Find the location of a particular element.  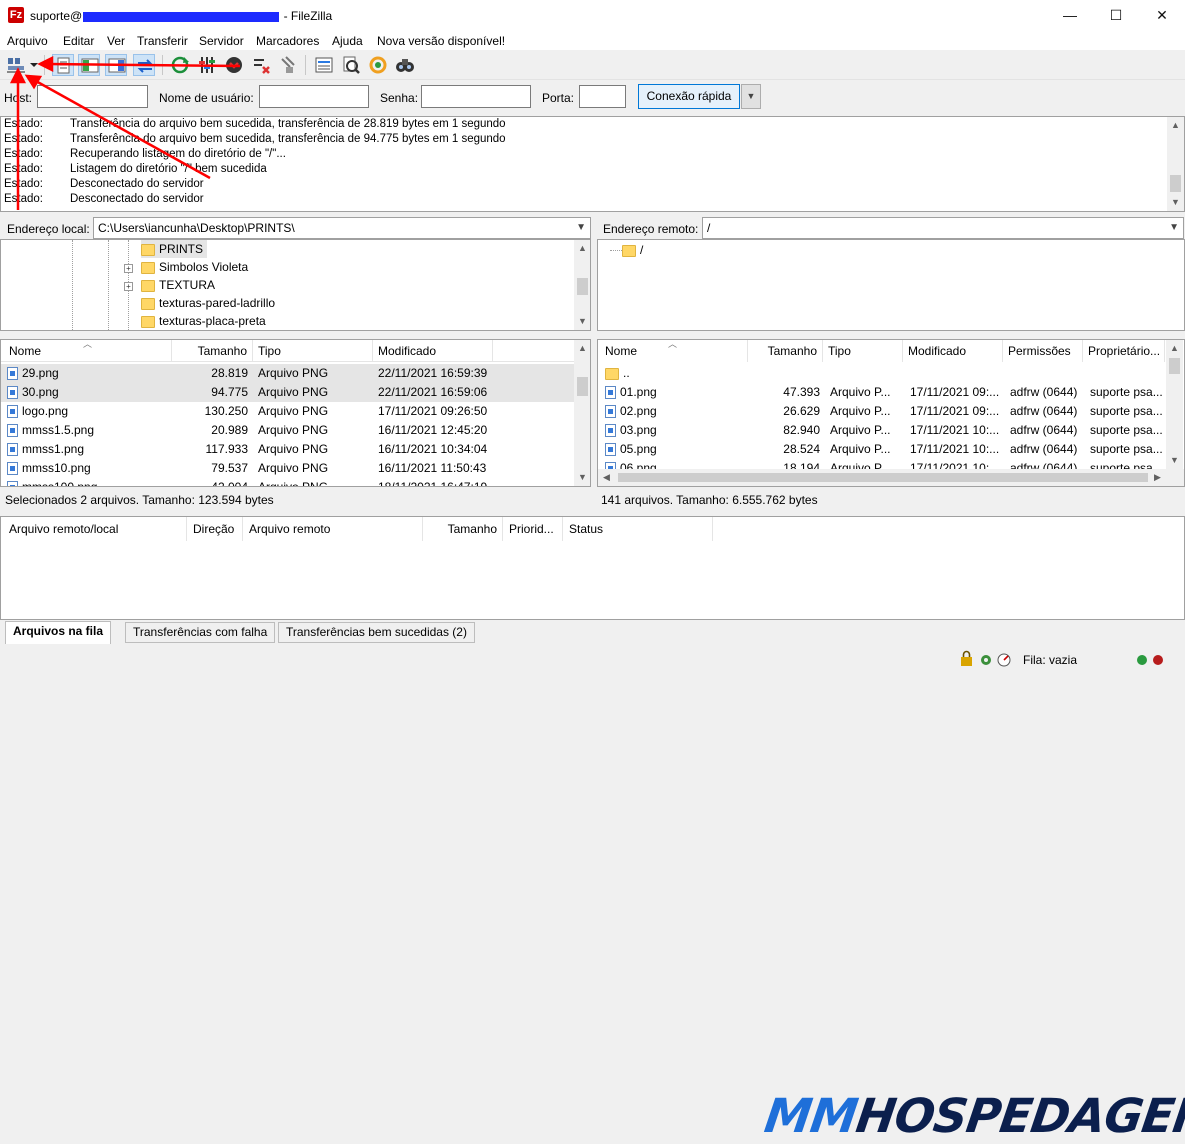

menu-servidor: Servidor is located at coordinates (221, 41).